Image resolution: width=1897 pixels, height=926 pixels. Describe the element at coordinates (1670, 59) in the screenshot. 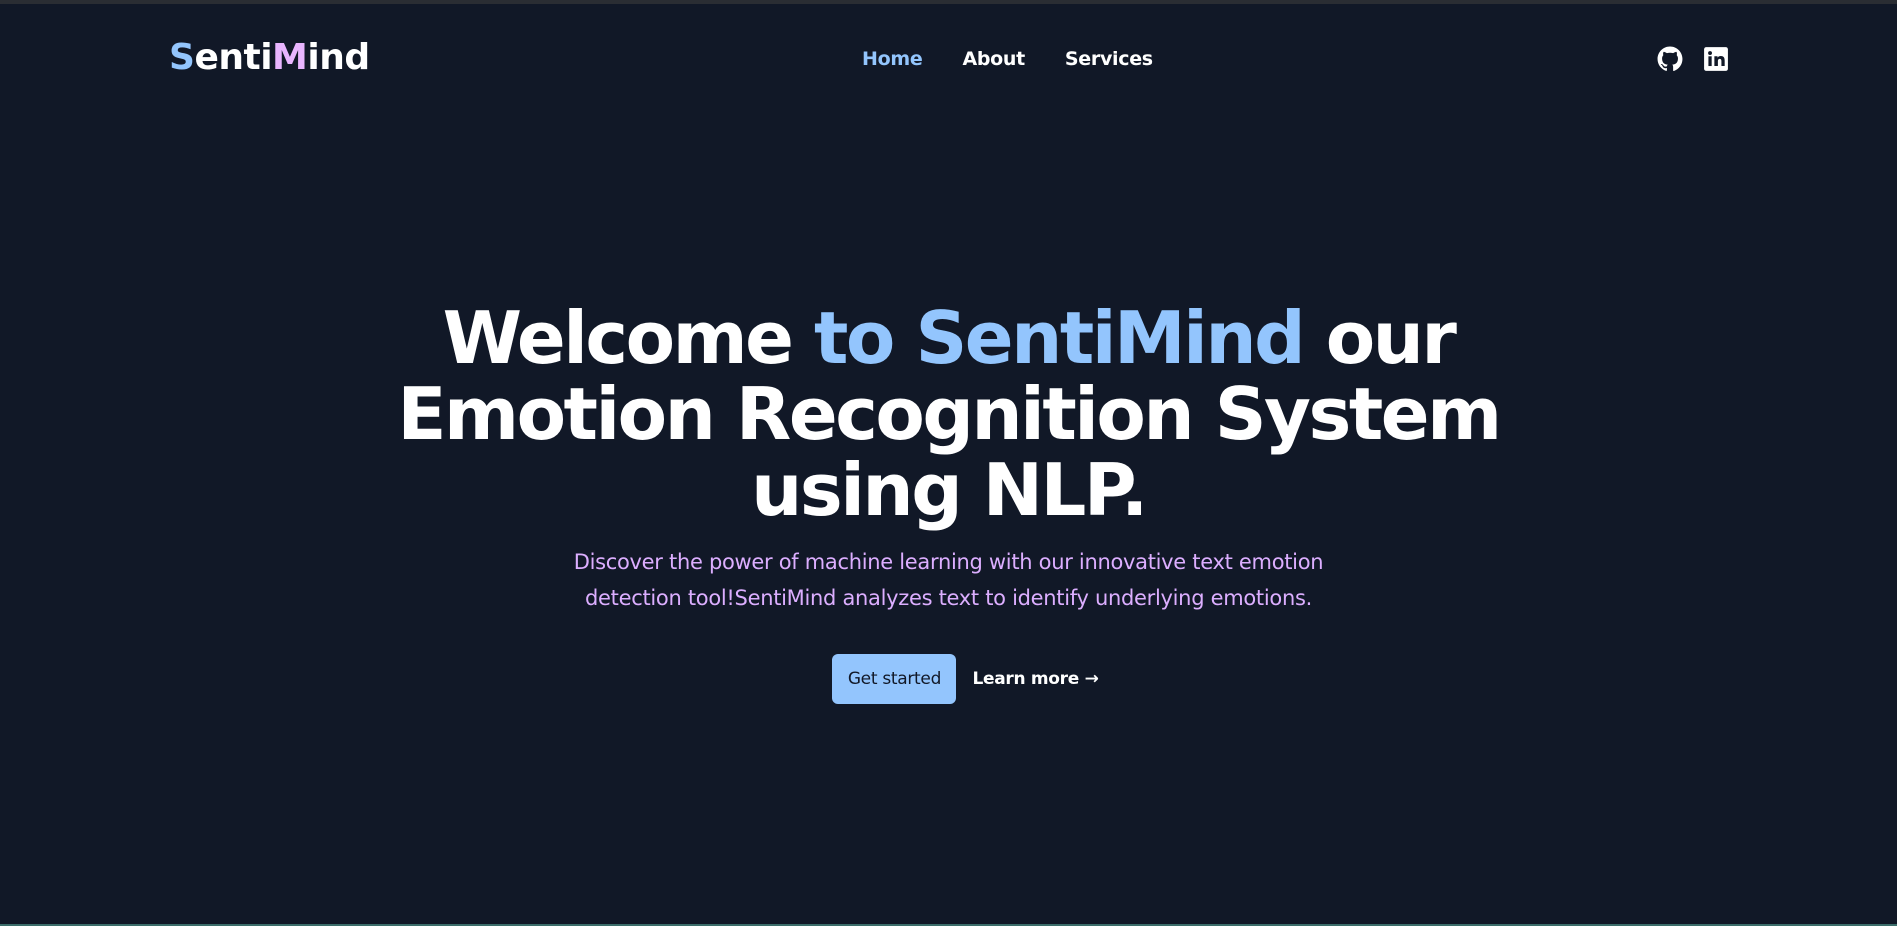

I see `github-icon` at that location.